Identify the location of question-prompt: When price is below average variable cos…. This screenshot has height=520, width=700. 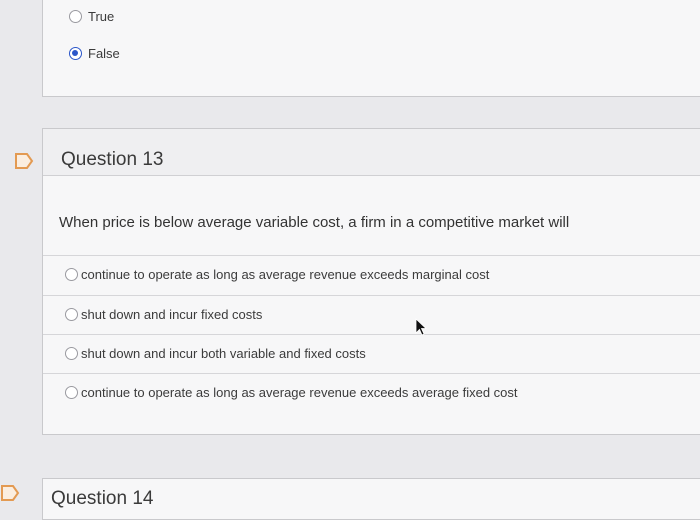
(314, 222).